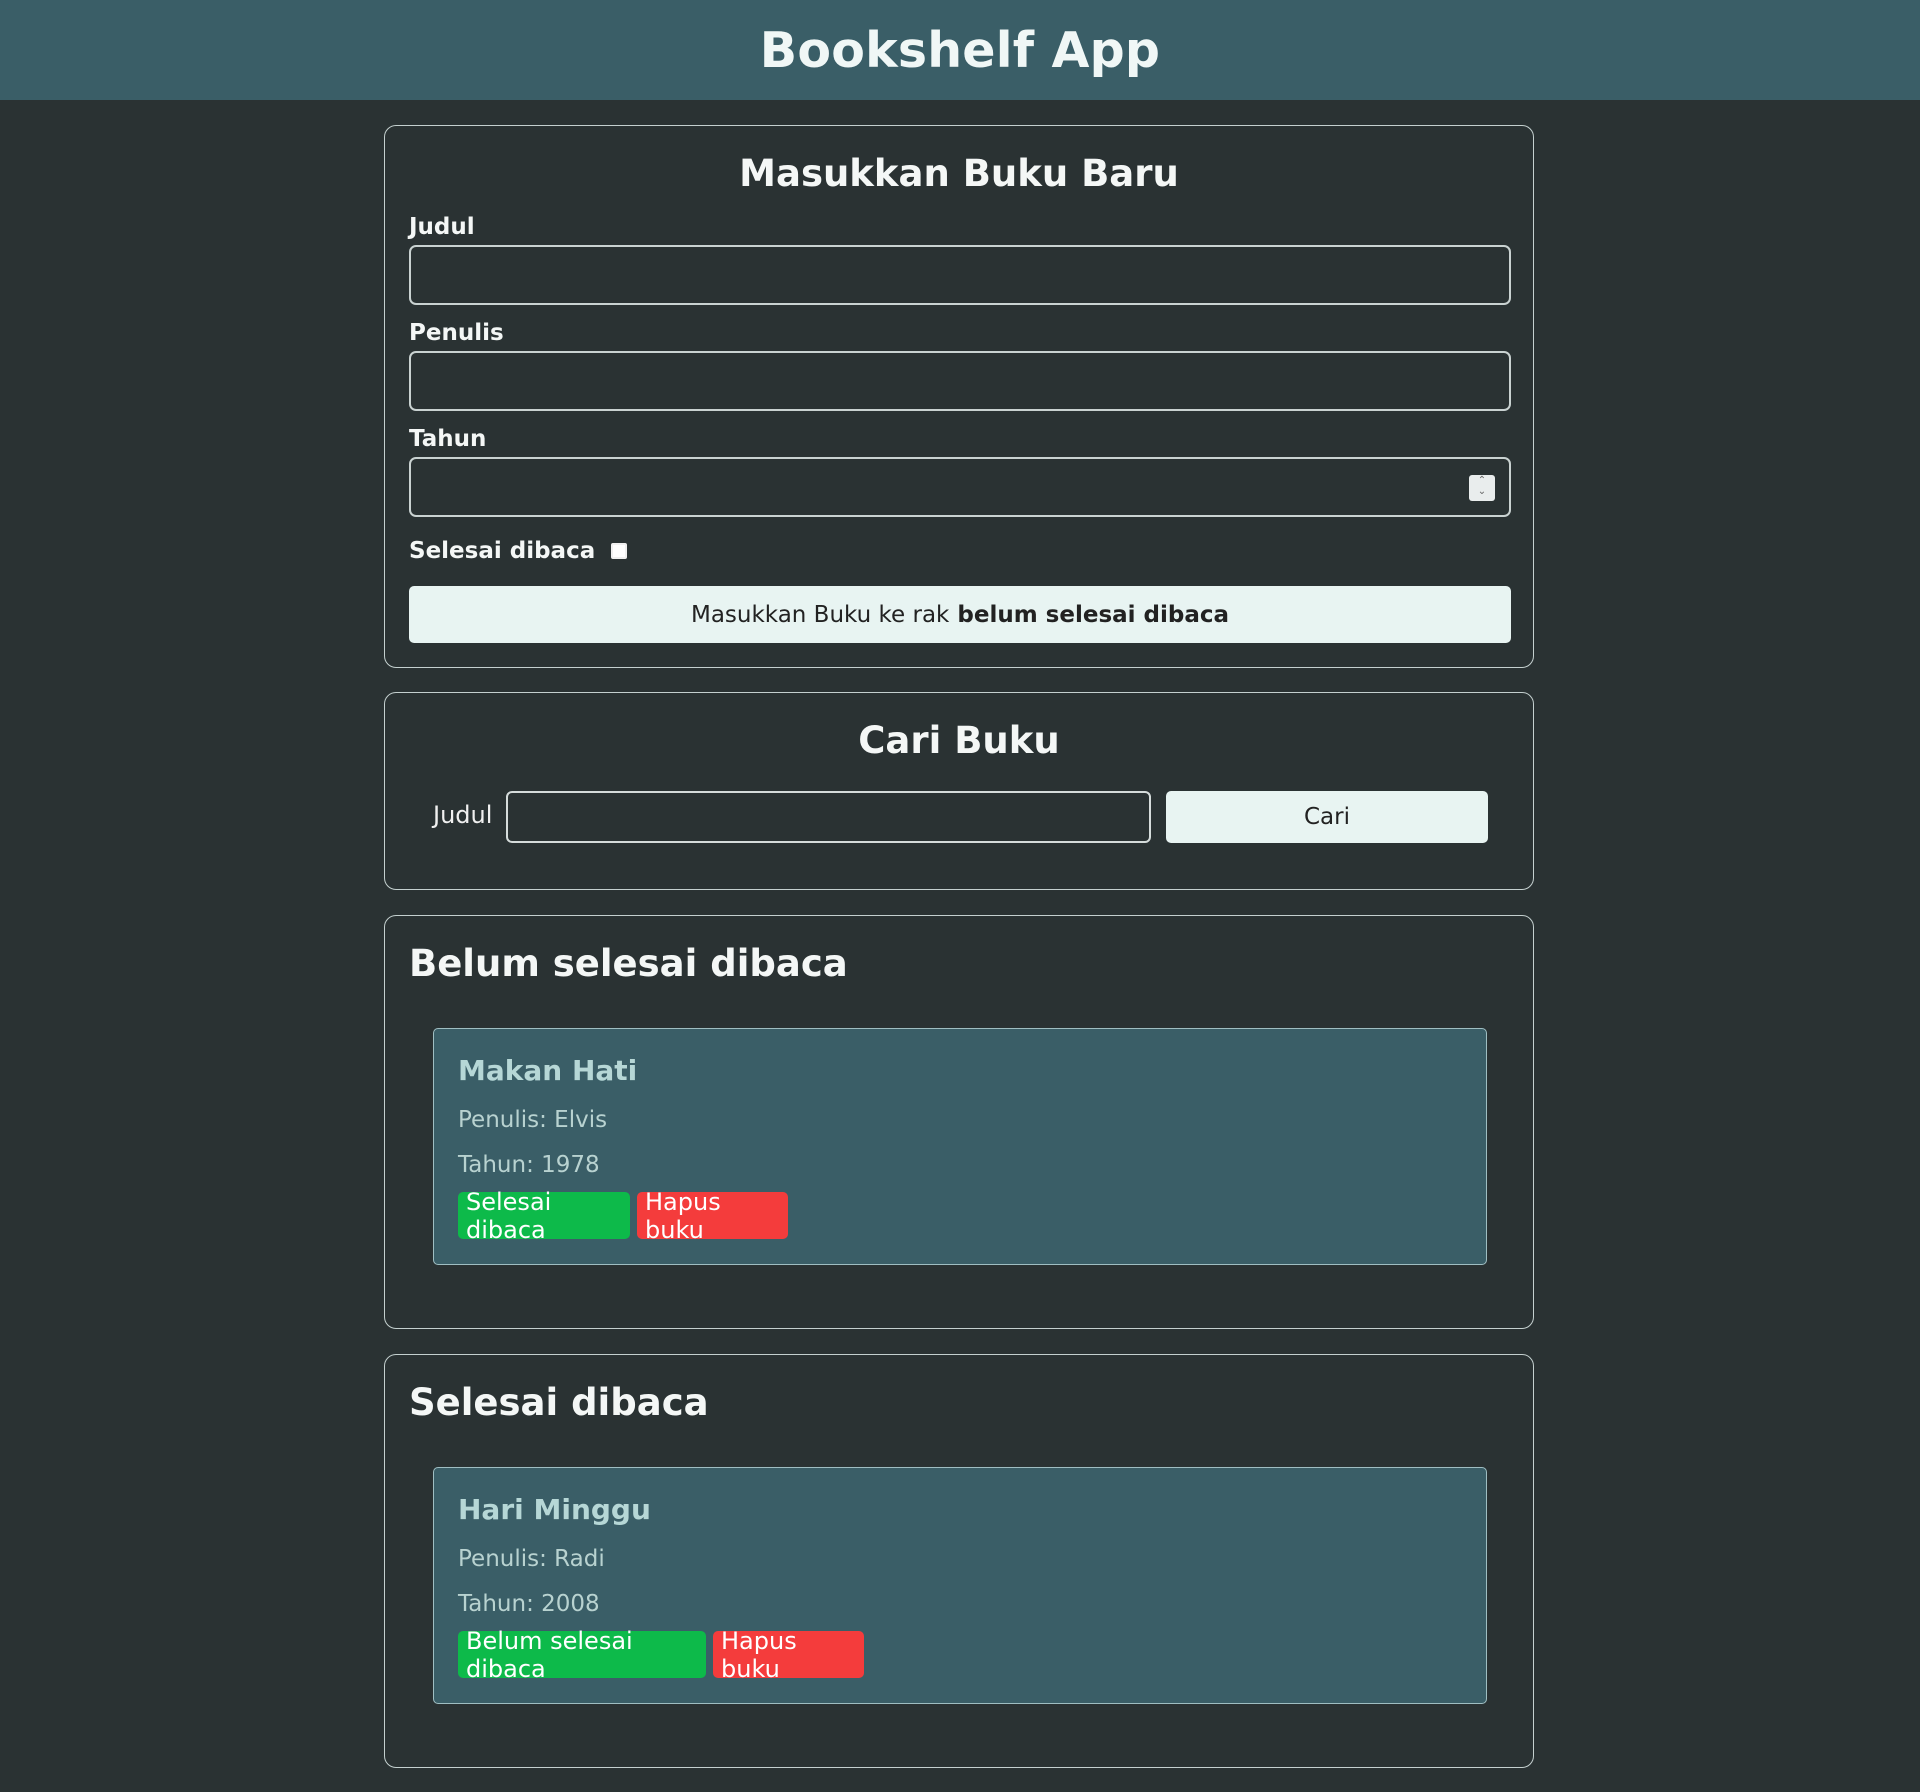  Describe the element at coordinates (959, 740) in the screenshot. I see `search-section-title: Cari Buku` at that location.